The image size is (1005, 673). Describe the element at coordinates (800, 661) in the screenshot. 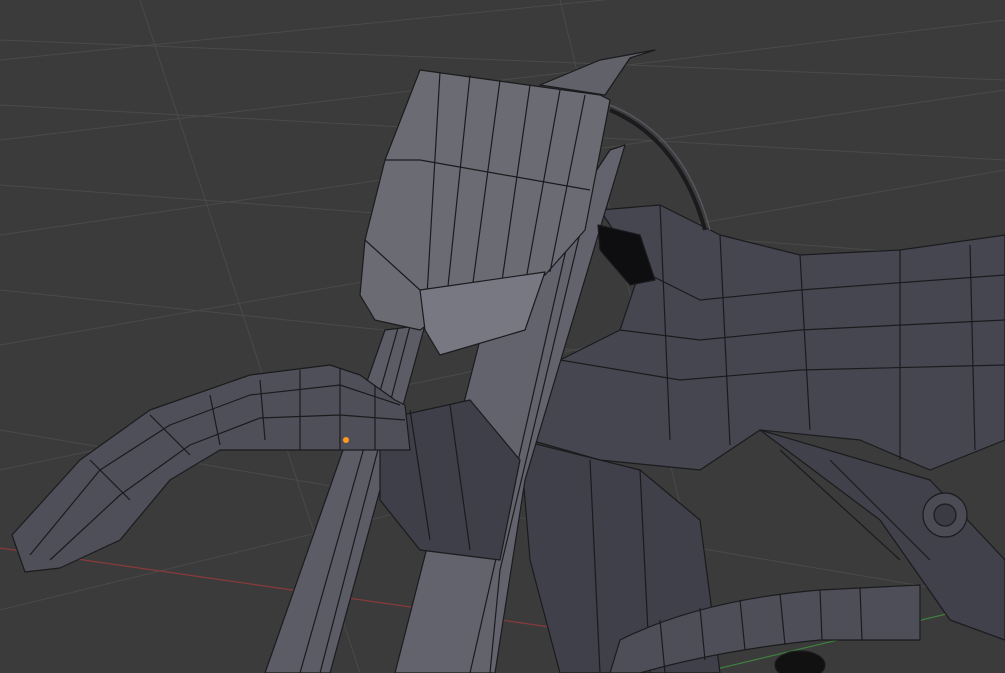

I see `mesh-exhaust-tip` at that location.